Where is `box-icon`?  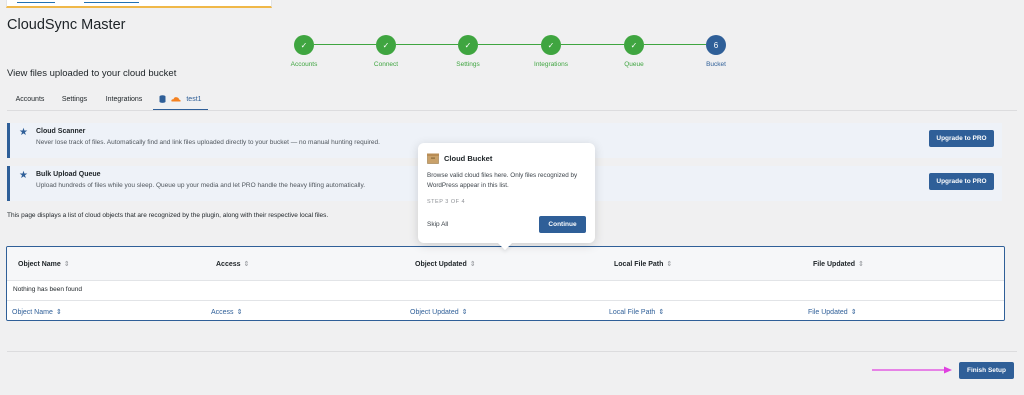 box-icon is located at coordinates (433, 158).